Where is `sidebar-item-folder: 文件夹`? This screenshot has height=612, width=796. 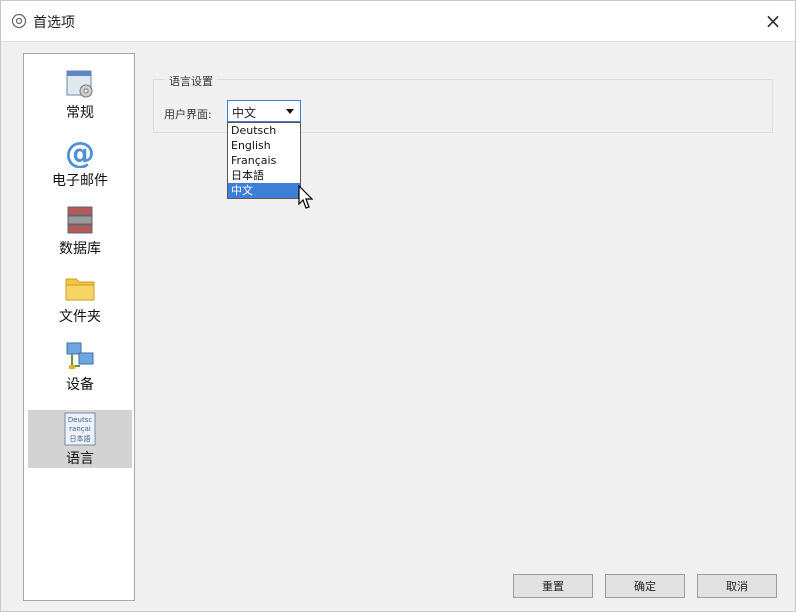
sidebar-item-folder: 文件夹 is located at coordinates (80, 298).